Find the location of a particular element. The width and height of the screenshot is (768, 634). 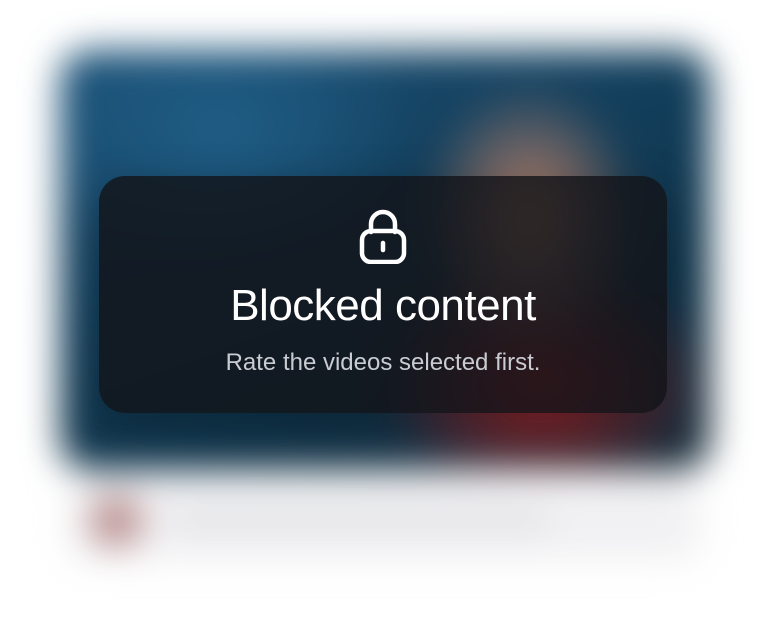

blurred-text-line is located at coordinates (360, 520).